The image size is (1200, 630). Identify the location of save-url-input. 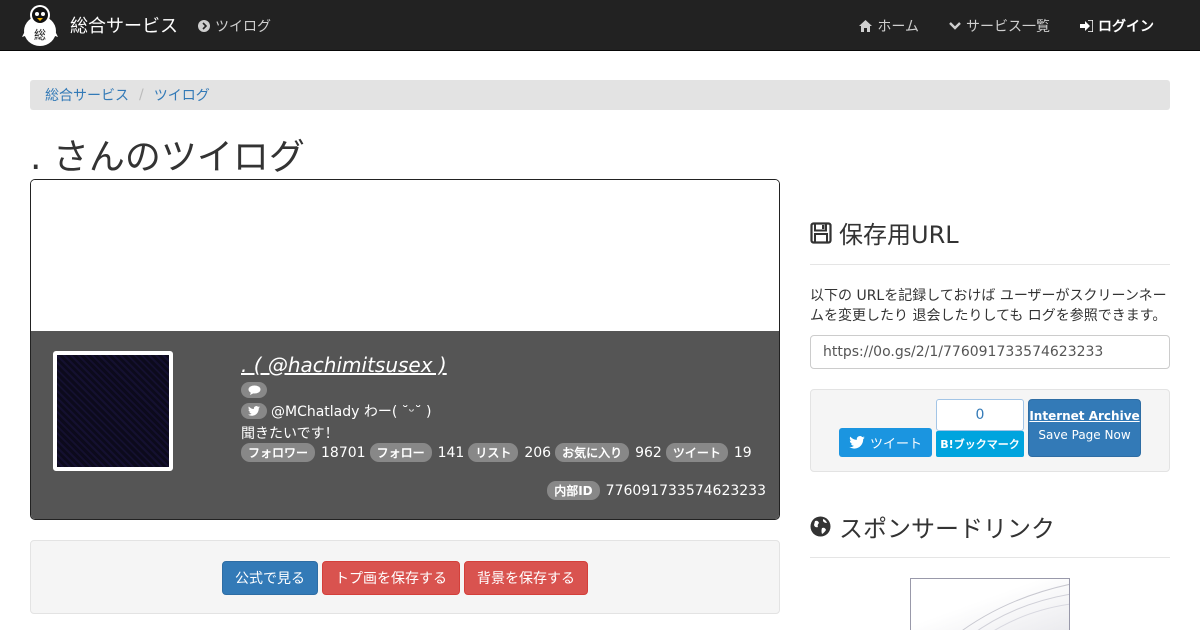
(990, 352).